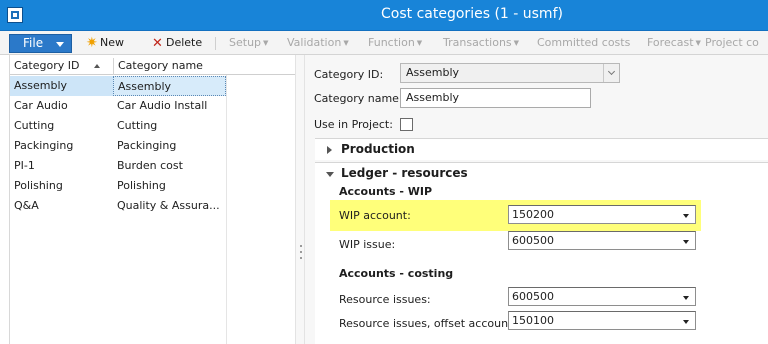 This screenshot has width=768, height=344. What do you see at coordinates (300, 199) in the screenshot?
I see `pane-splitter` at bounding box center [300, 199].